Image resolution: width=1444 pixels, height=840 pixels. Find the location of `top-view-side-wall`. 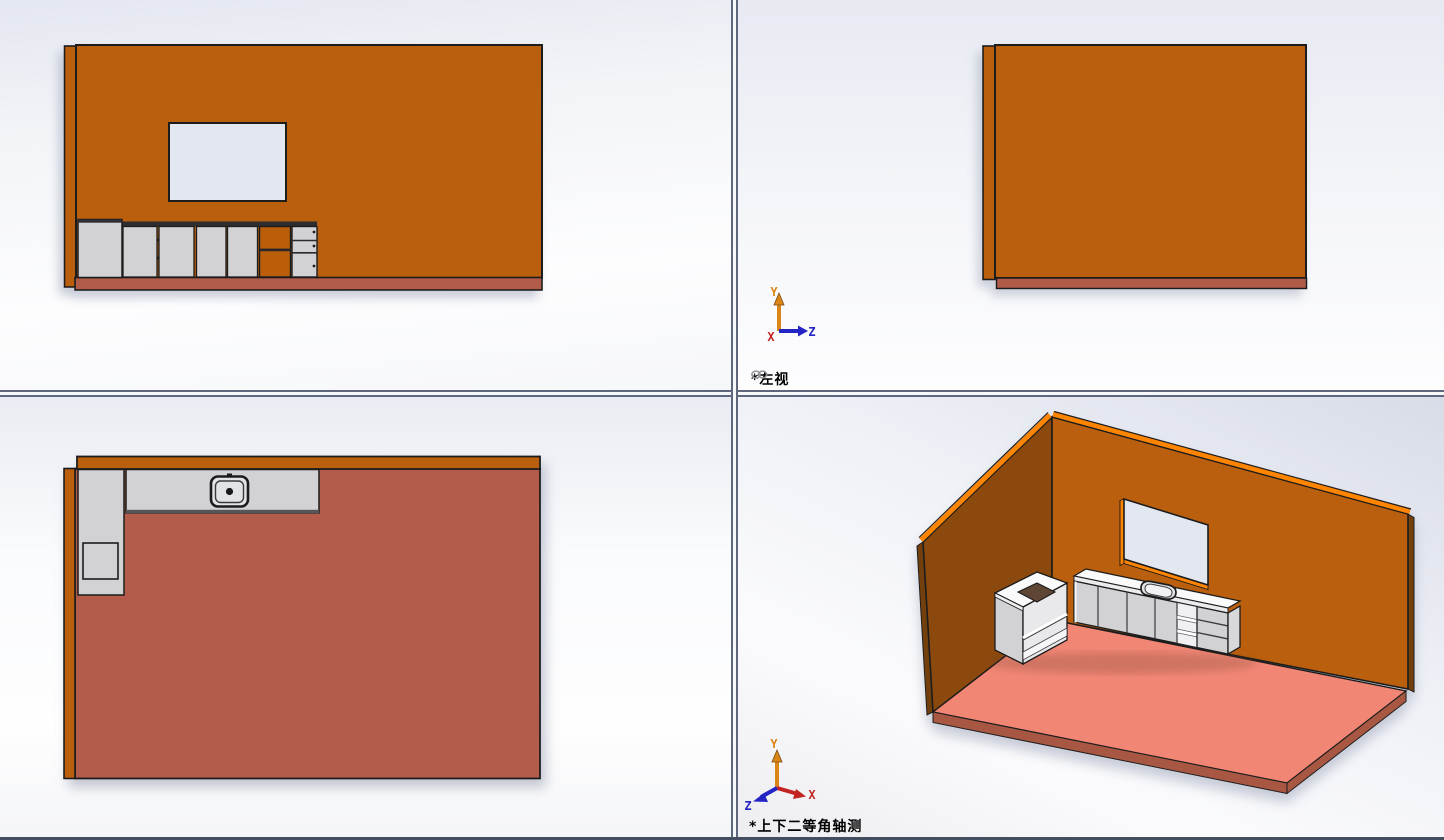

top-view-side-wall is located at coordinates (69, 623).